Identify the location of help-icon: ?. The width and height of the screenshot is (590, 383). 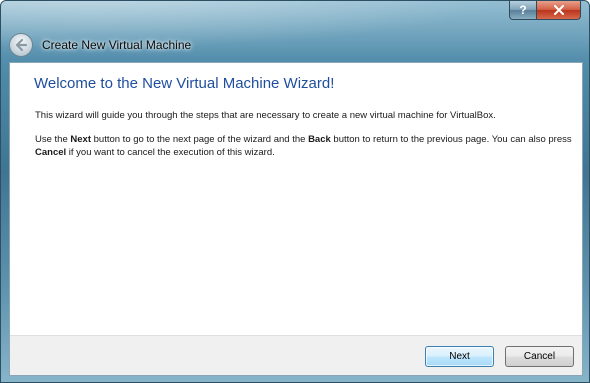
(523, 10).